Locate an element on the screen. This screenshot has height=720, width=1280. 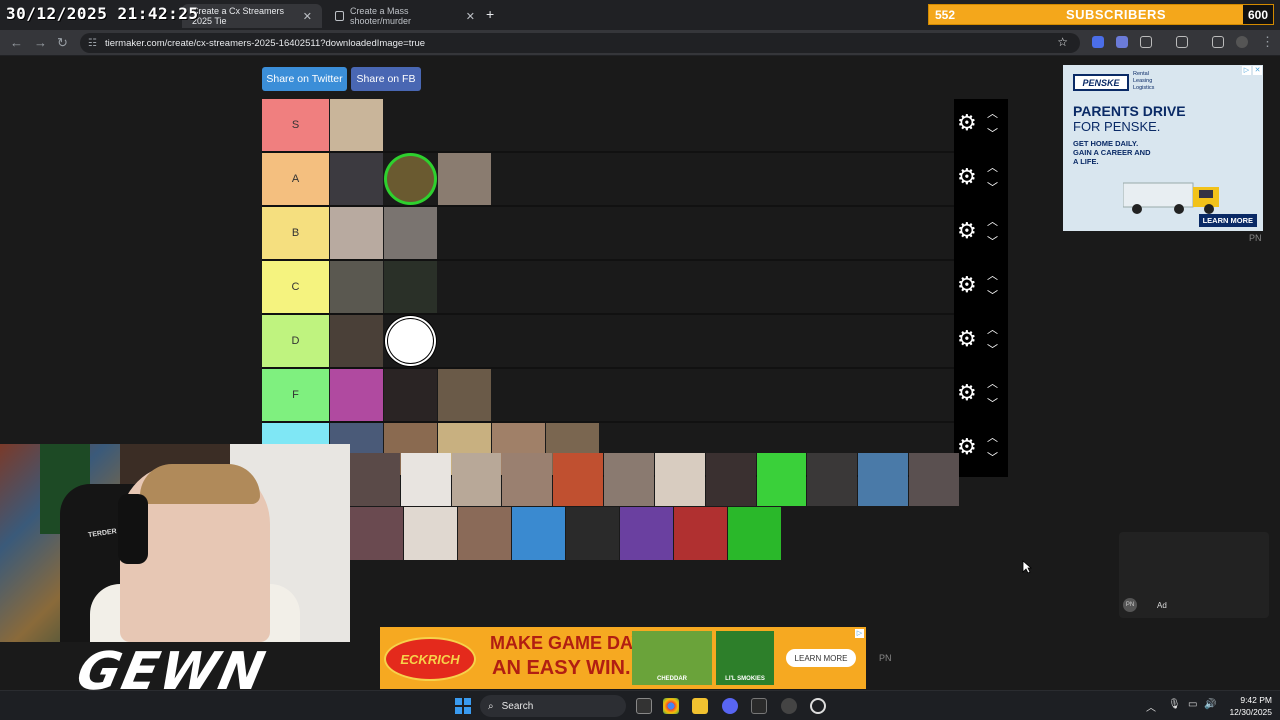
menu-icon: ⋮ is located at coordinates (1267, 42).